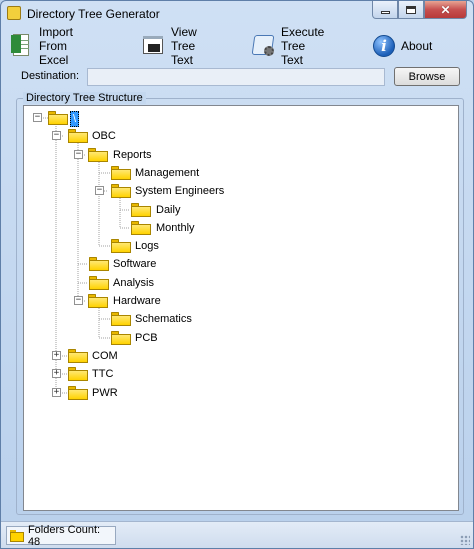 The width and height of the screenshot is (474, 549). I want to click on maximize-icon, so click(411, 9).